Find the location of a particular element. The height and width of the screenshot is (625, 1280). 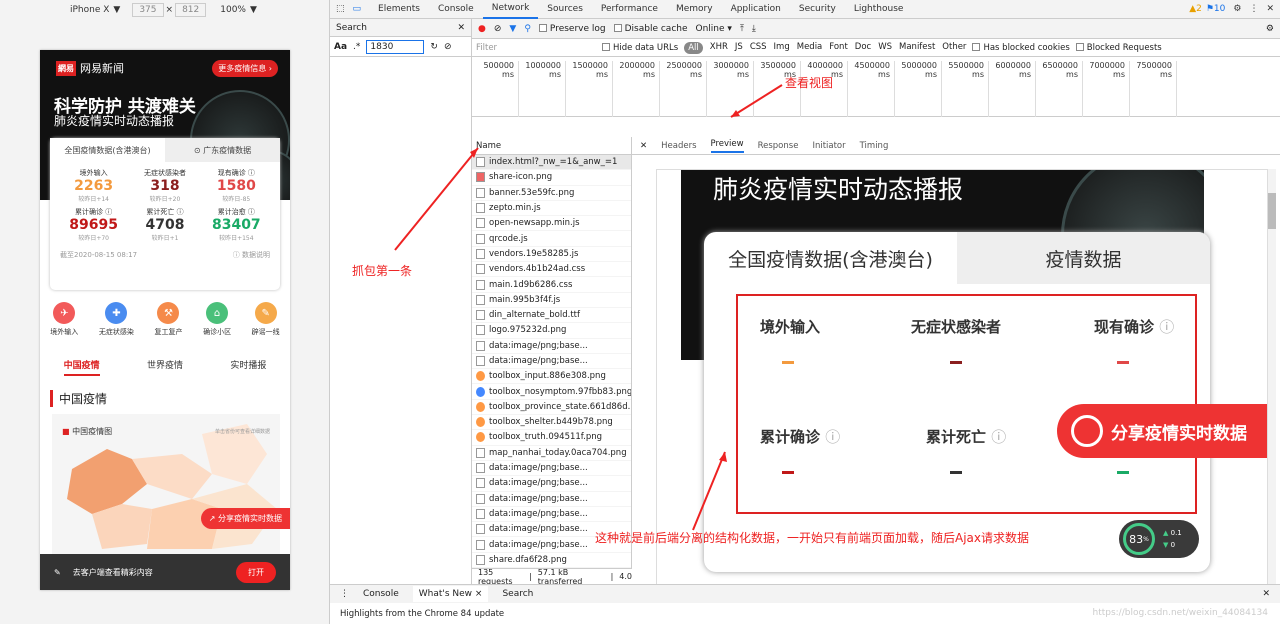

request-row: vendors.19e58285.js is located at coordinates (551, 254).